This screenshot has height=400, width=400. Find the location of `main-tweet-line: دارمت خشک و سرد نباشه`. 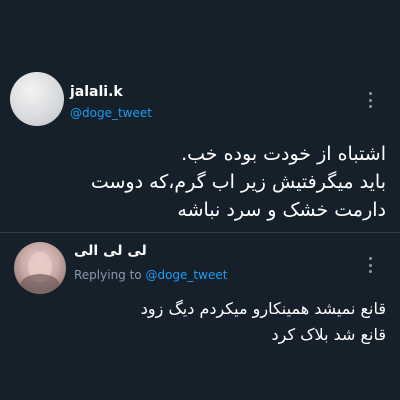

main-tweet-line: دارمت خشک و سرد نباشه is located at coordinates (281, 210).